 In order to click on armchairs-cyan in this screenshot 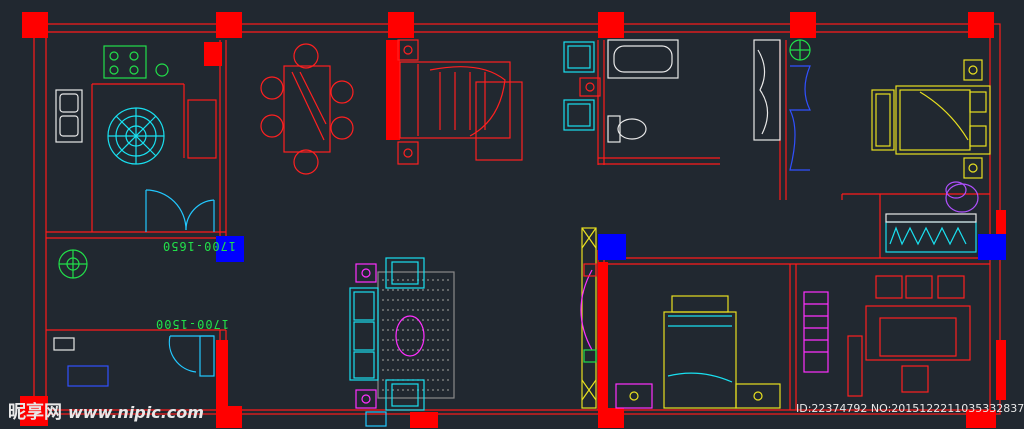, I will do `click(579, 86)`.